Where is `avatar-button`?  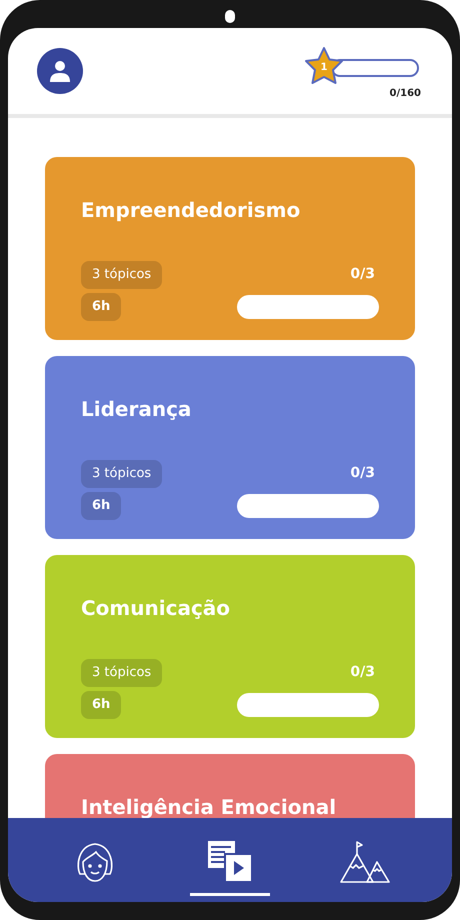
avatar-button is located at coordinates (60, 71).